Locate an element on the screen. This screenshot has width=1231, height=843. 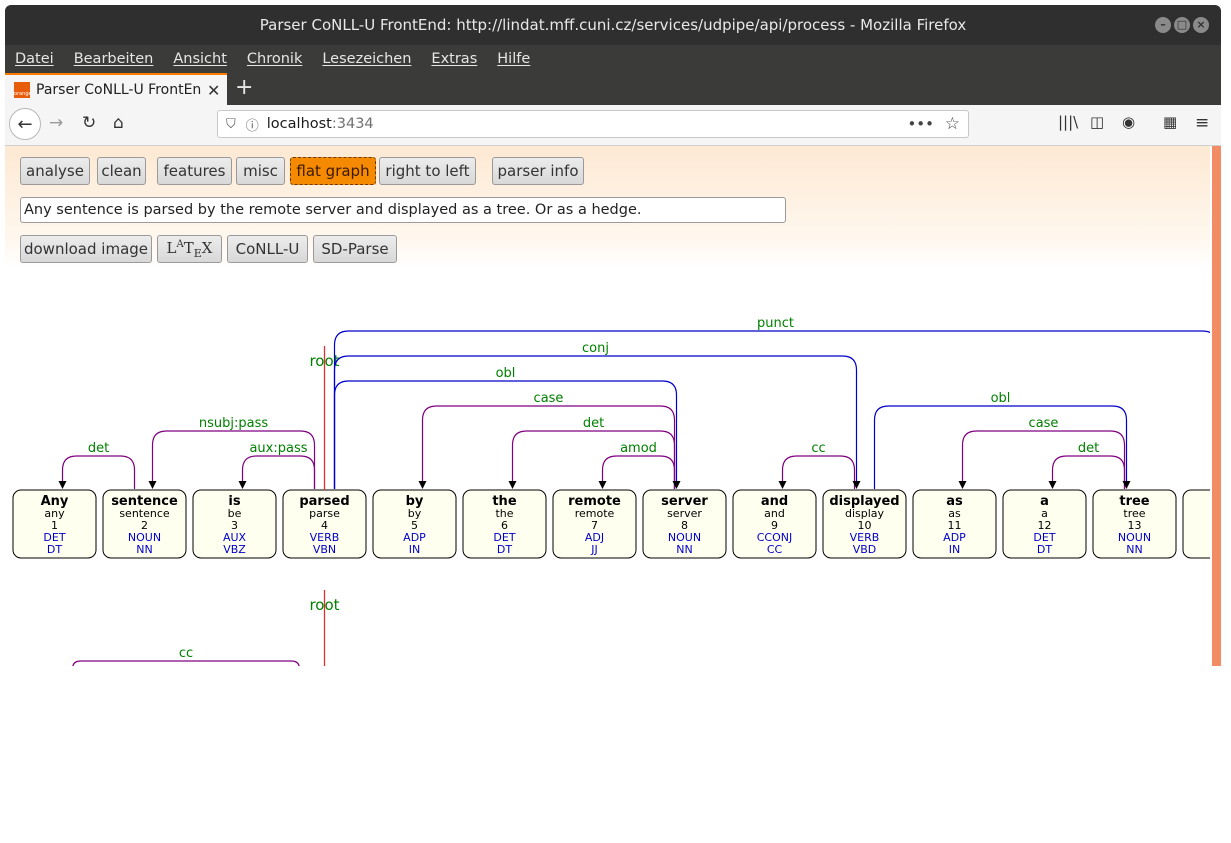
misc-button: misc is located at coordinates (260, 171).